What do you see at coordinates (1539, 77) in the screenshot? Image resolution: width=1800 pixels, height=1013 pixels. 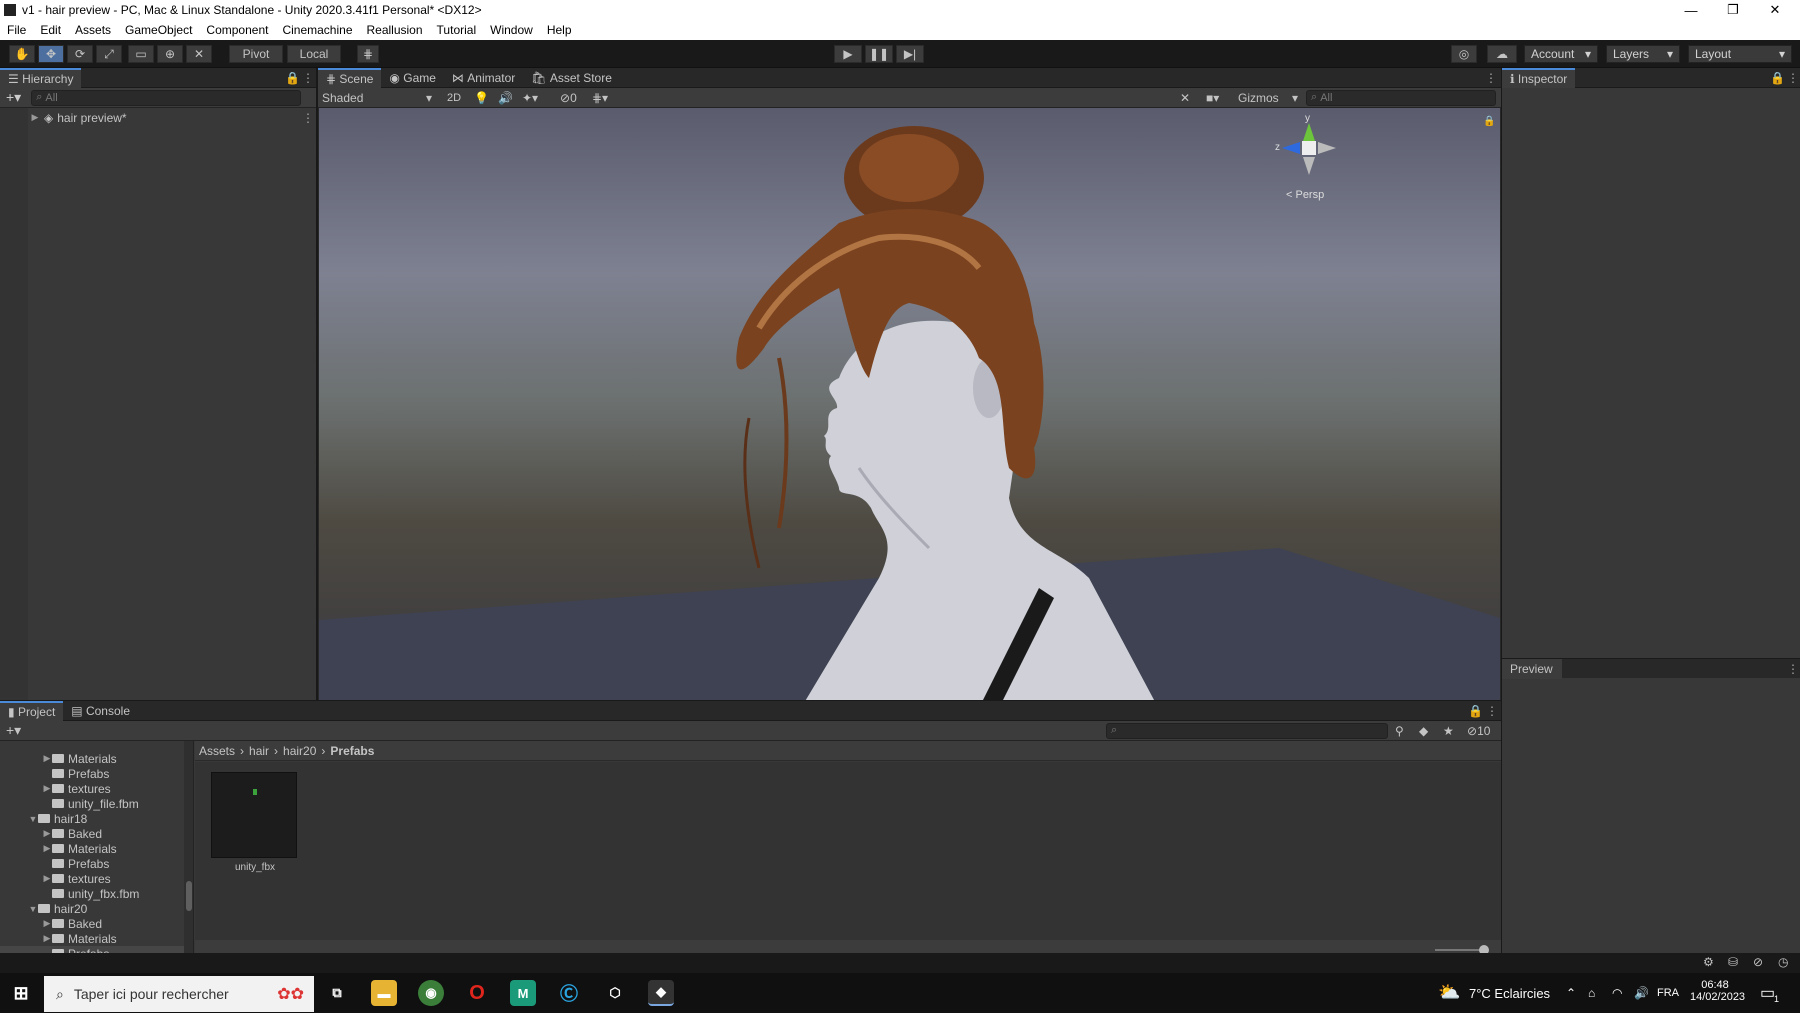 I see `tab-inspector: ℹ Inspector` at bounding box center [1539, 77].